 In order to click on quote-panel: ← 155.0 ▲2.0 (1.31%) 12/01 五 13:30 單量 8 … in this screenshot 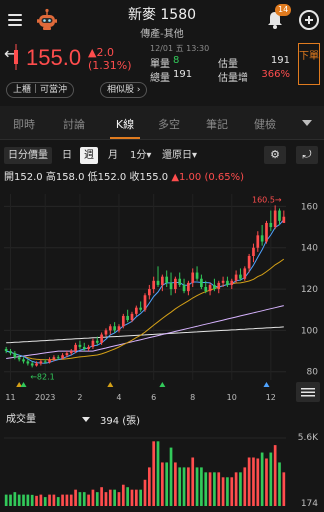, I will do `click(162, 71)`.